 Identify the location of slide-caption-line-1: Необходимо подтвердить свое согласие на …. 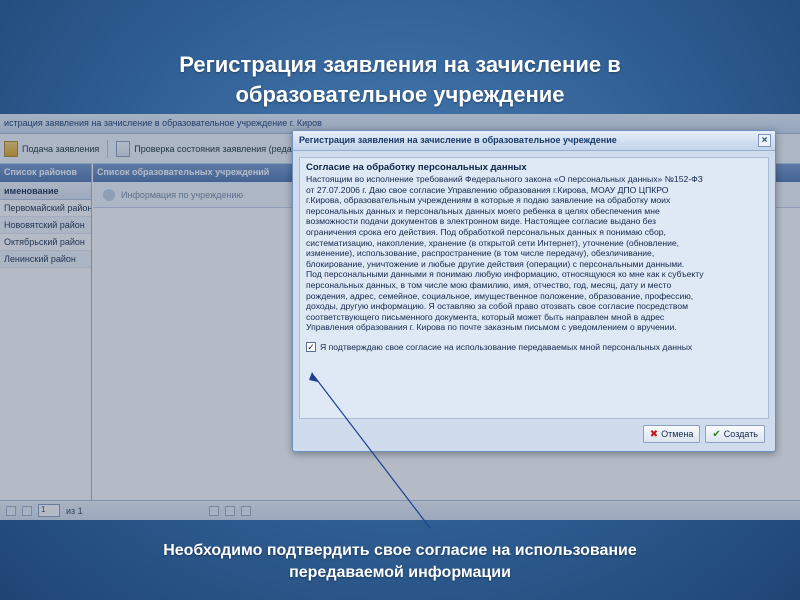
(400, 550).